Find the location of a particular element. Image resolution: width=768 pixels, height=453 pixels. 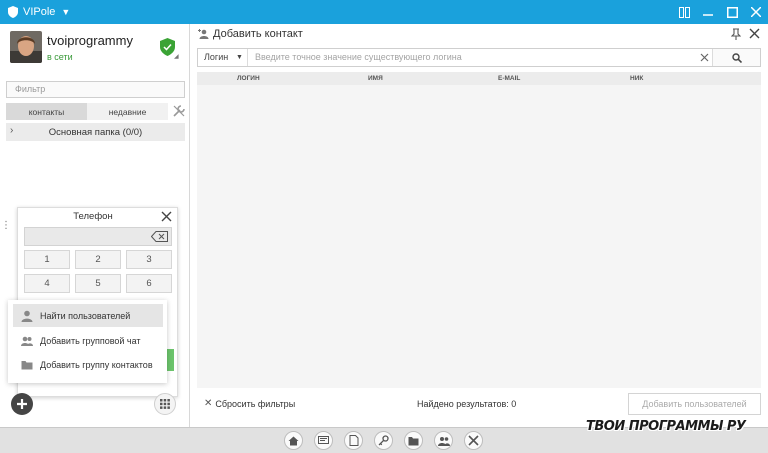

online-status: в сети is located at coordinates (60, 57).